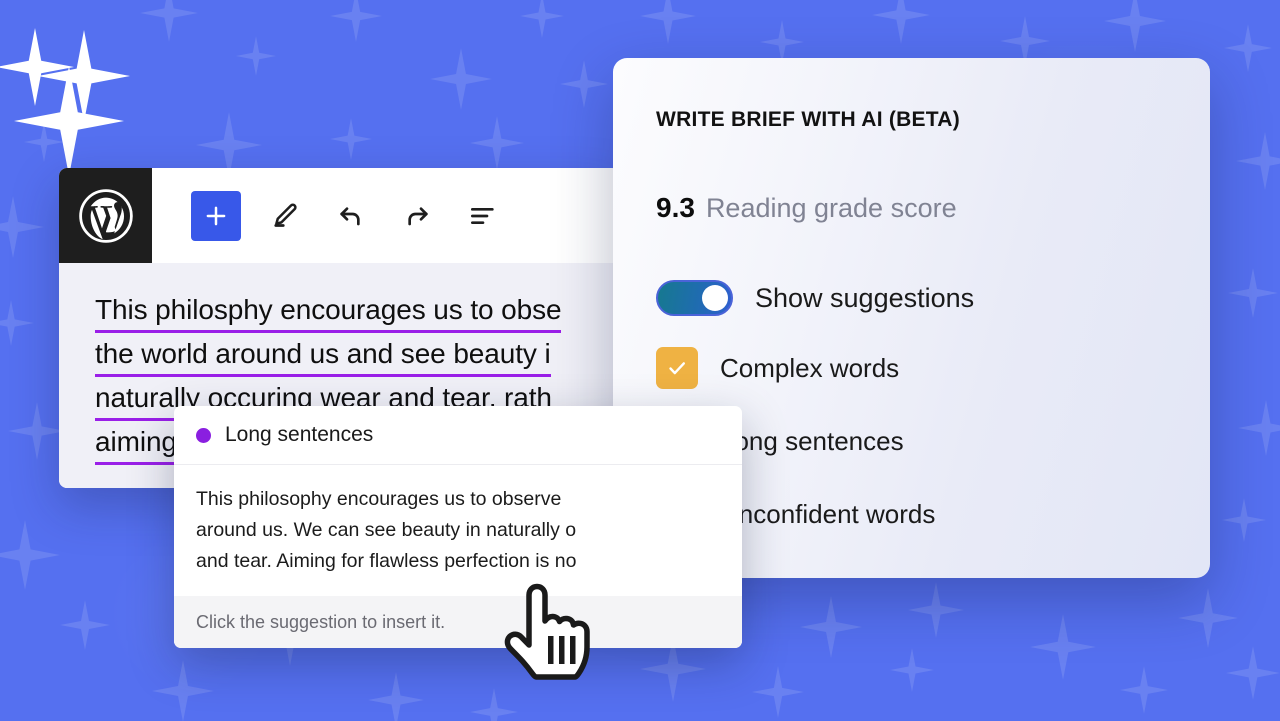 The width and height of the screenshot is (1280, 721). Describe the element at coordinates (458, 435) in the screenshot. I see `suggestion-header: Long sentences` at that location.